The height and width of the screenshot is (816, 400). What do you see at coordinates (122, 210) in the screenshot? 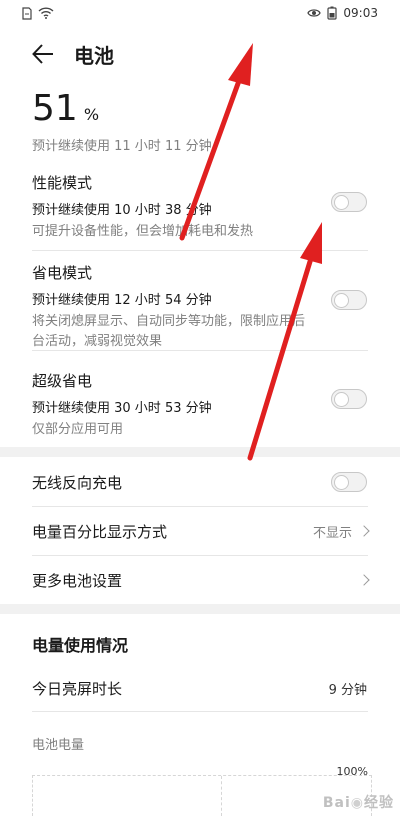
I see `mode-remaining: 预计继续使用 10 小时 38 分钟` at bounding box center [122, 210].